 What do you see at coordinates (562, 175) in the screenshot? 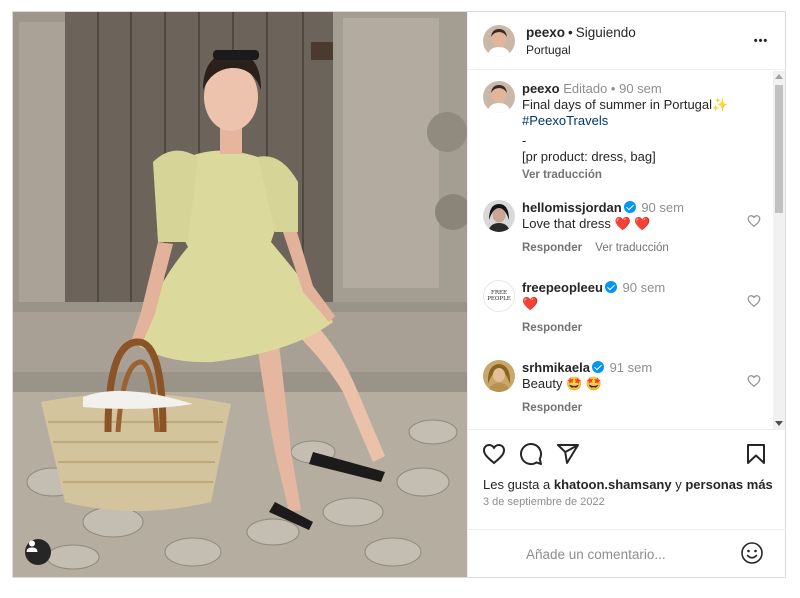
I see `caption-translate-link: Ver traducción` at bounding box center [562, 175].